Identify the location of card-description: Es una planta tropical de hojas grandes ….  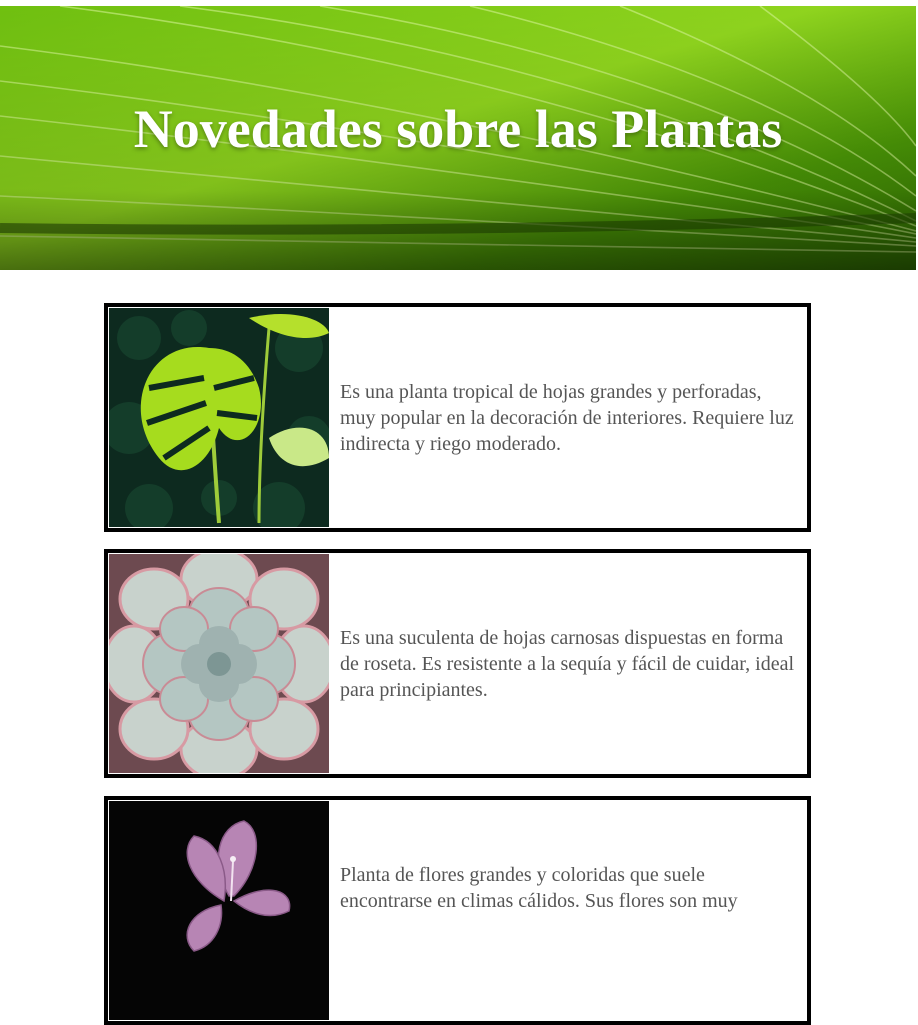
(567, 417).